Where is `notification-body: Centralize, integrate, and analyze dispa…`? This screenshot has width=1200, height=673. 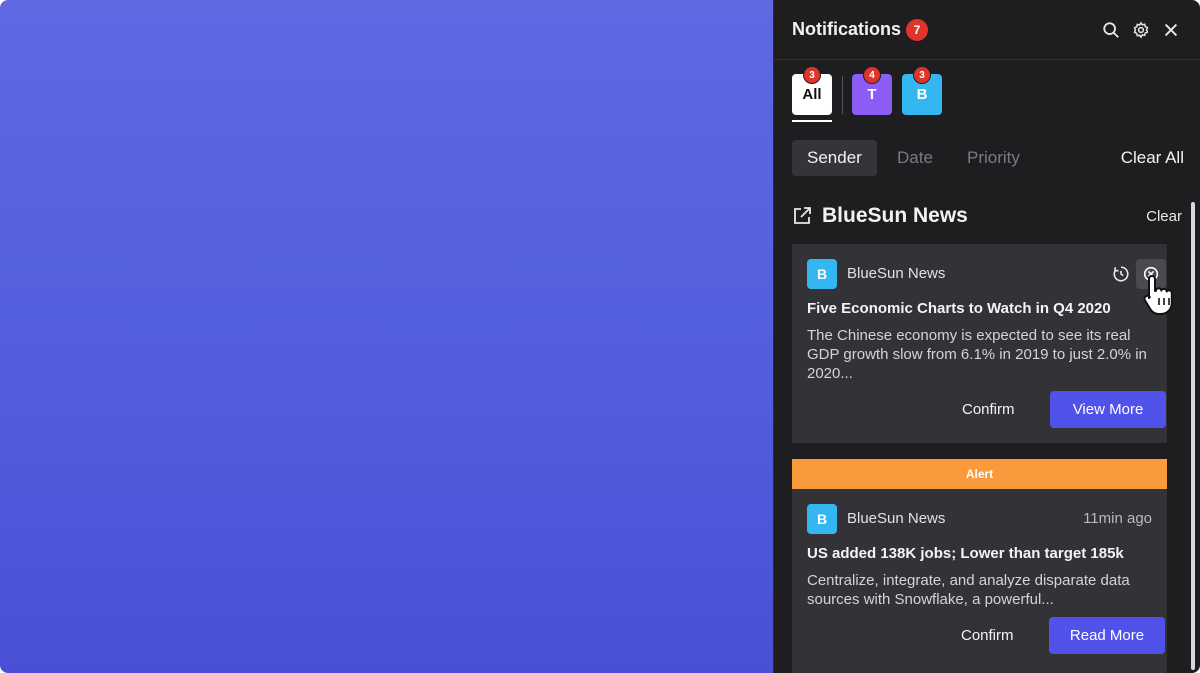
notification-body: Centralize, integrate, and analyze dispa… is located at coordinates (968, 590).